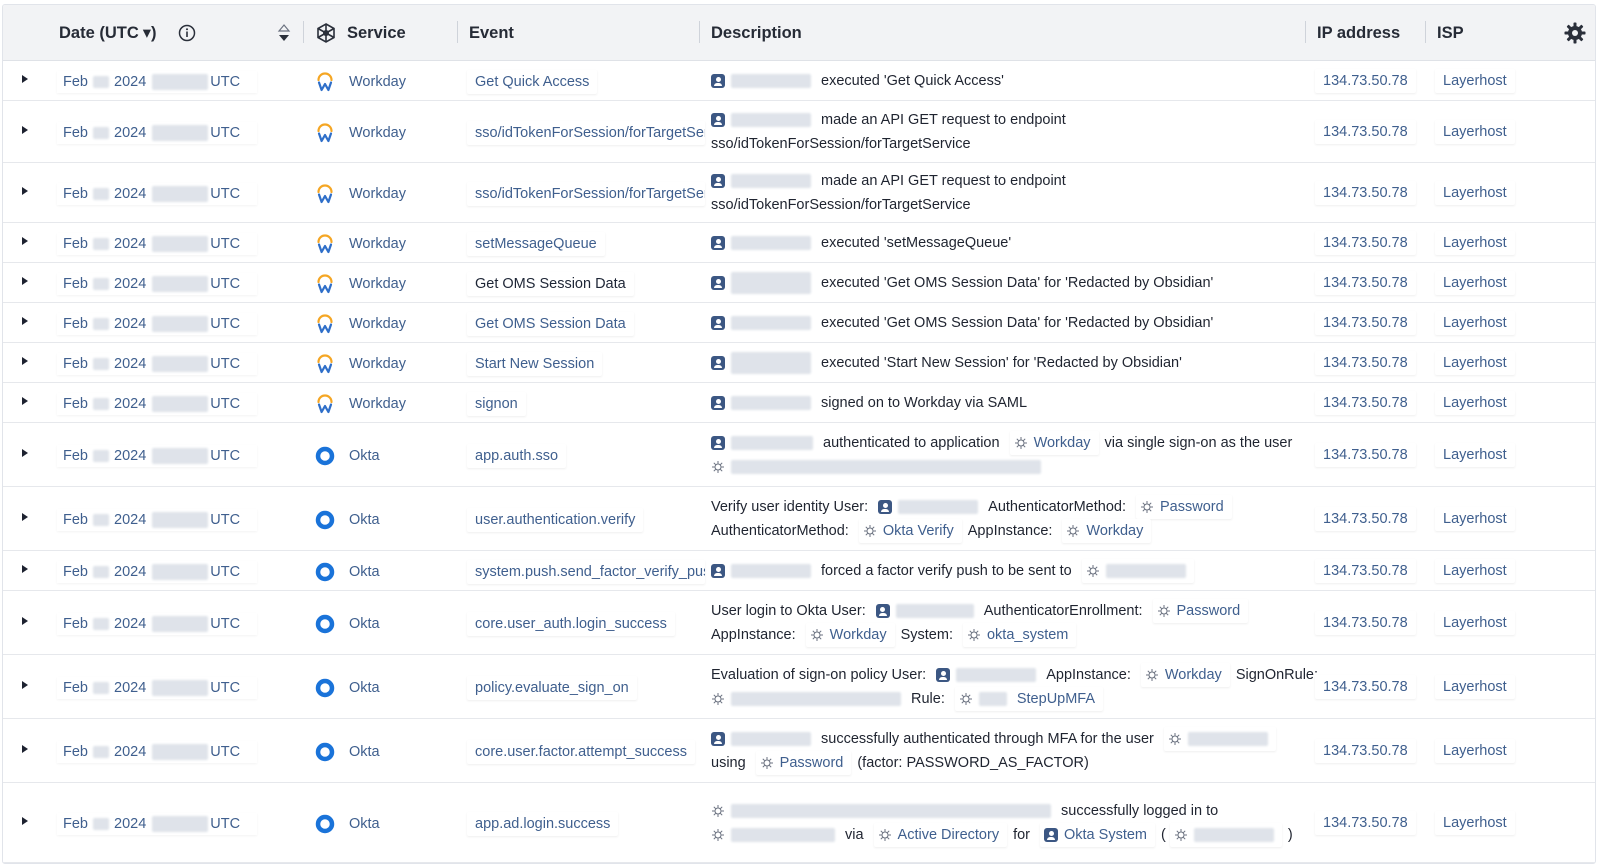 The image size is (1600, 866). I want to click on date-sort-dropdown: ▾), so click(150, 33).